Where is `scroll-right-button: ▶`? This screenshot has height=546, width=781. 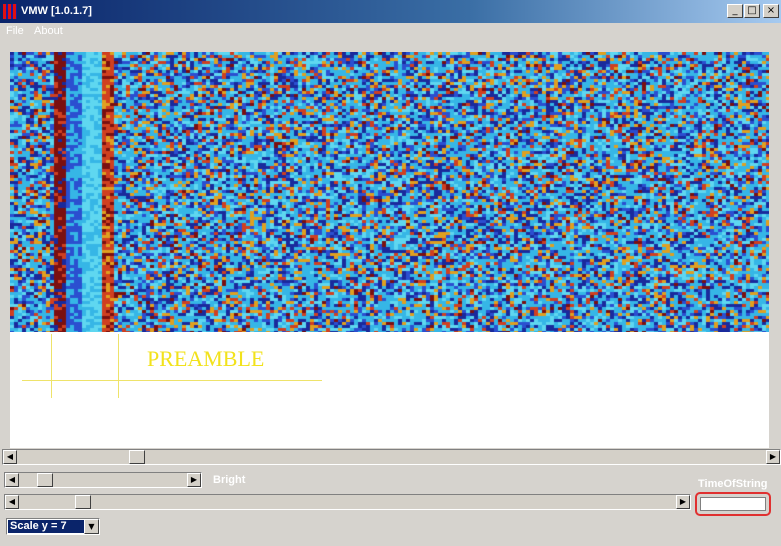 scroll-right-button: ▶ is located at coordinates (773, 457).